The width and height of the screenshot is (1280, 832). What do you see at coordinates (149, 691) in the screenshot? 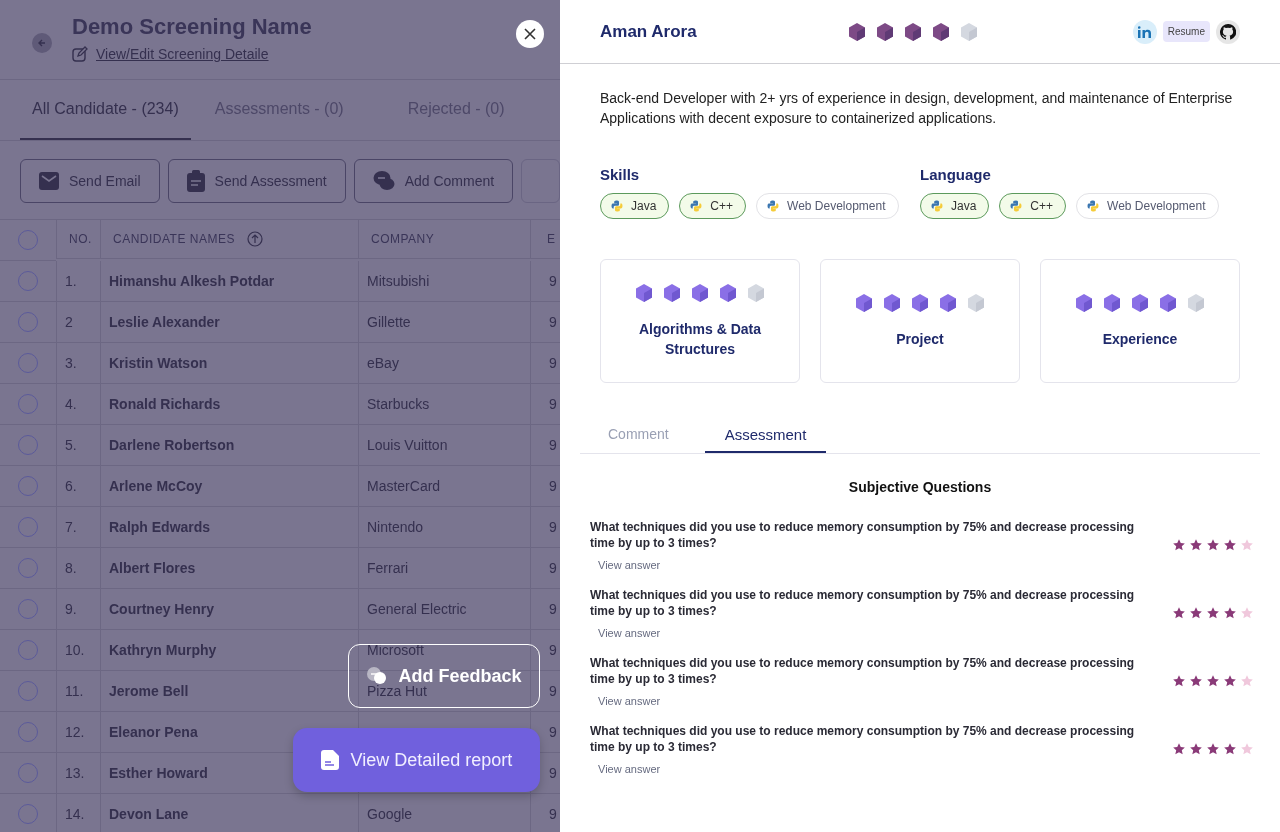
I see `candidate-name: Jerome Bell` at bounding box center [149, 691].